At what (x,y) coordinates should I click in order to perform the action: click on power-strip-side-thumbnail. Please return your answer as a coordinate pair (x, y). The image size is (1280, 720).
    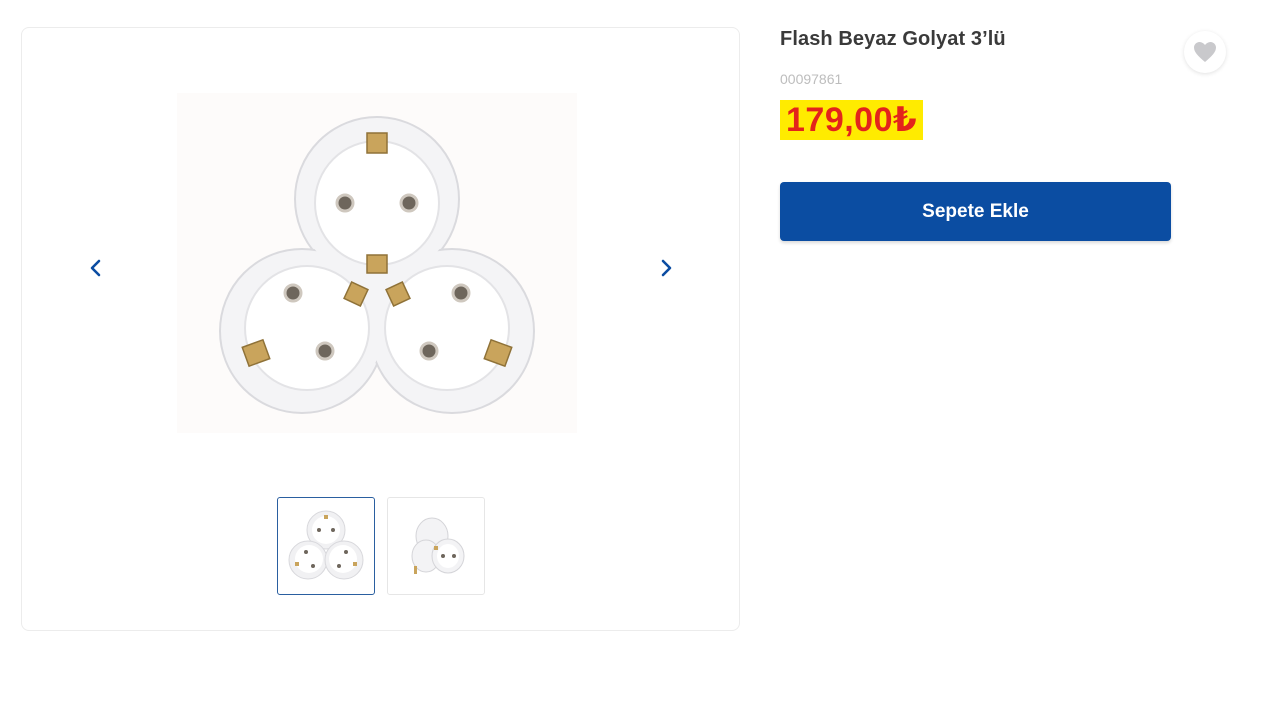
    Looking at the image, I should click on (438, 545).